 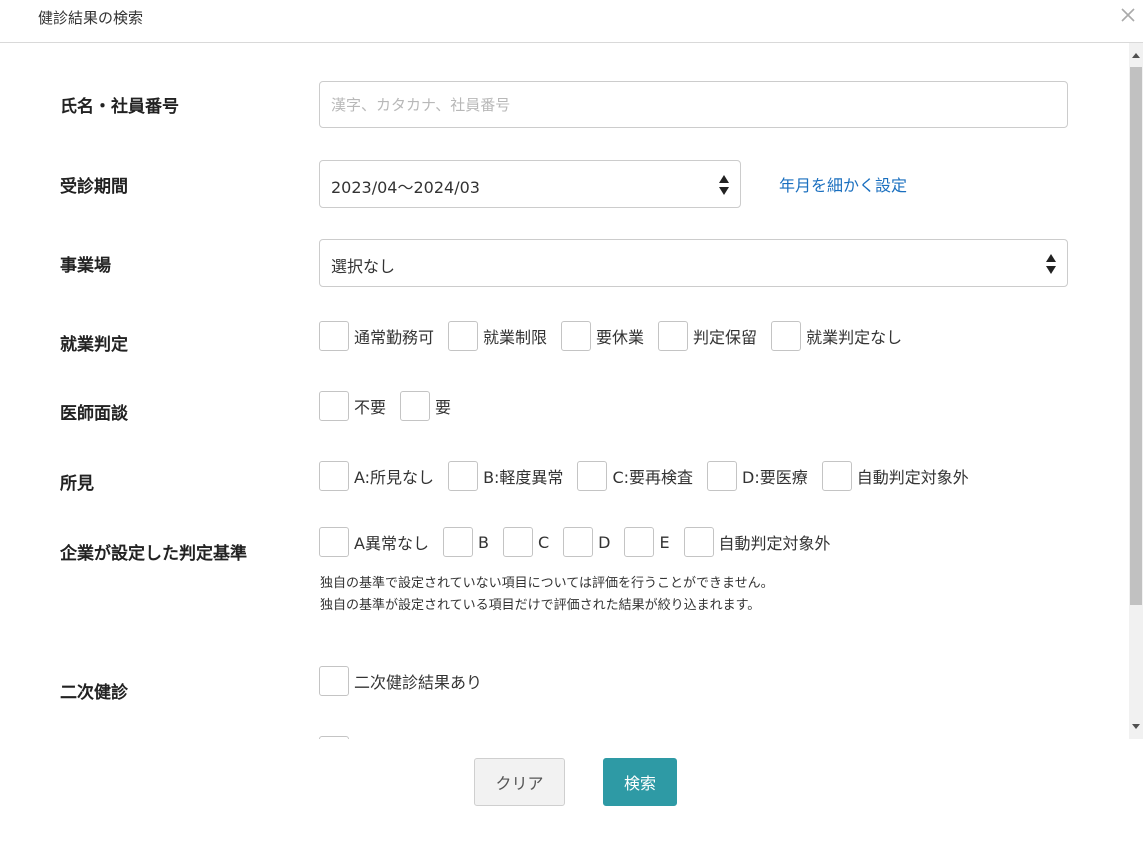 What do you see at coordinates (77, 484) in the screenshot?
I see `findings-label: 所見` at bounding box center [77, 484].